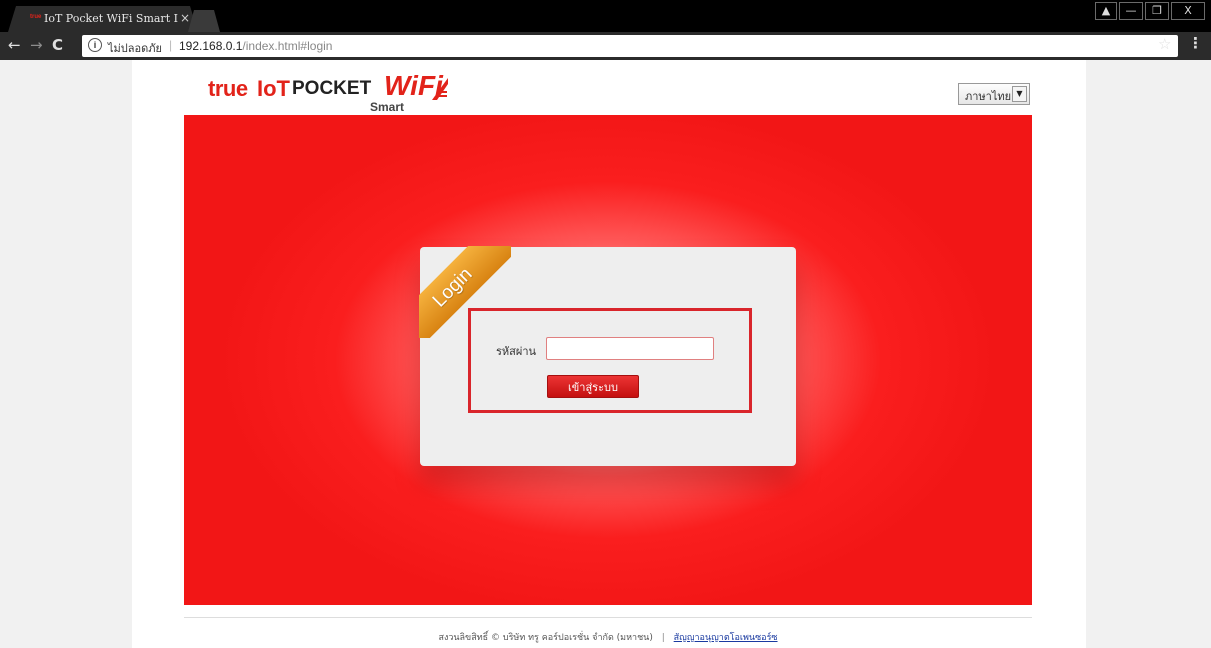 The width and height of the screenshot is (1211, 648). Describe the element at coordinates (228, 88) in the screenshot. I see `logo-true-text: true` at that location.